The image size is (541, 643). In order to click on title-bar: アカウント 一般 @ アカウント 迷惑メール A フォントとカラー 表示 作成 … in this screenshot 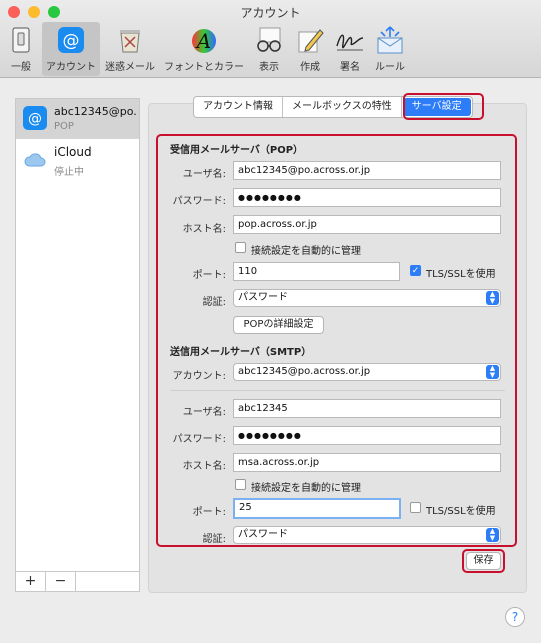, I will do `click(270, 39)`.